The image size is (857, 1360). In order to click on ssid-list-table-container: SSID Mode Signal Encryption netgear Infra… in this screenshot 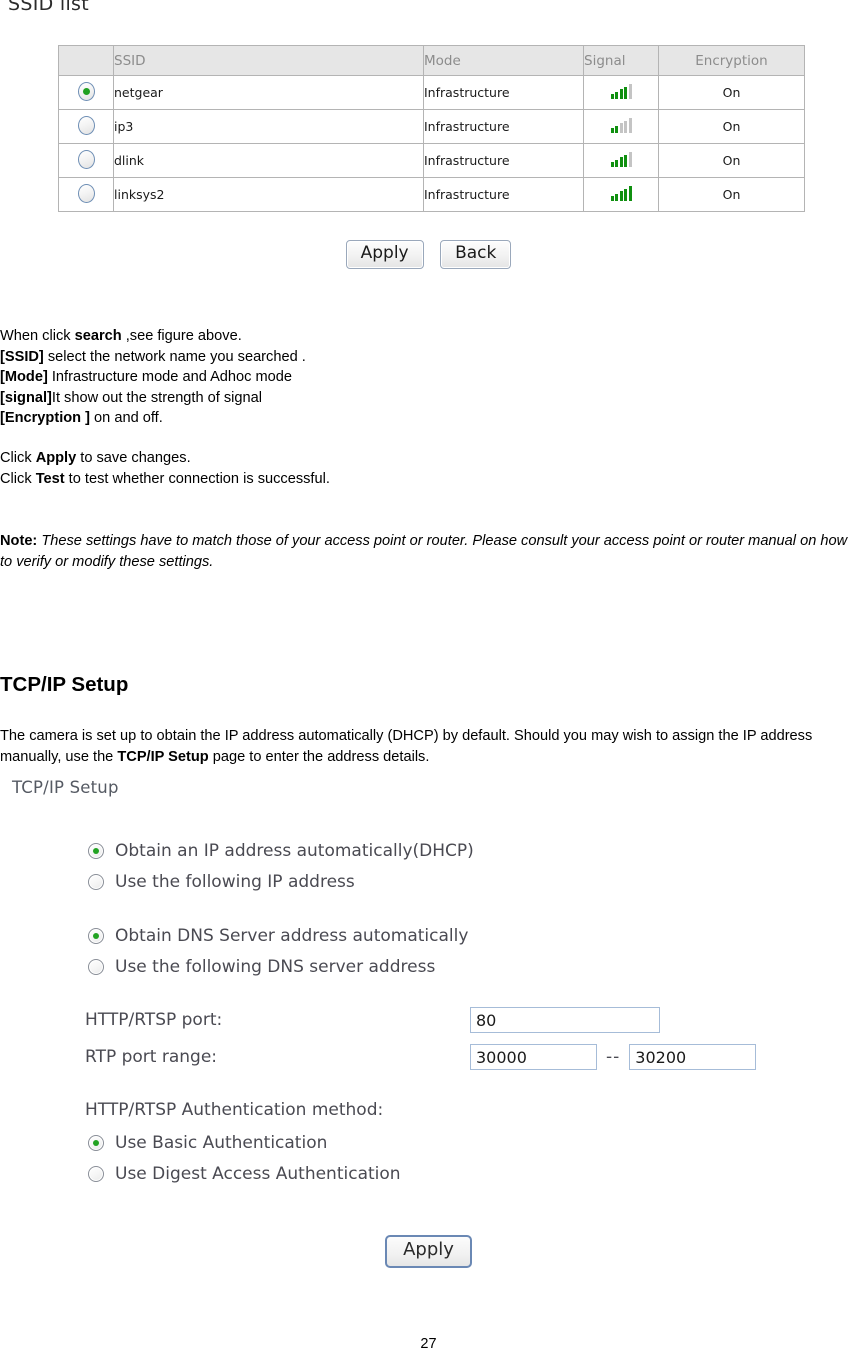, I will do `click(431, 128)`.